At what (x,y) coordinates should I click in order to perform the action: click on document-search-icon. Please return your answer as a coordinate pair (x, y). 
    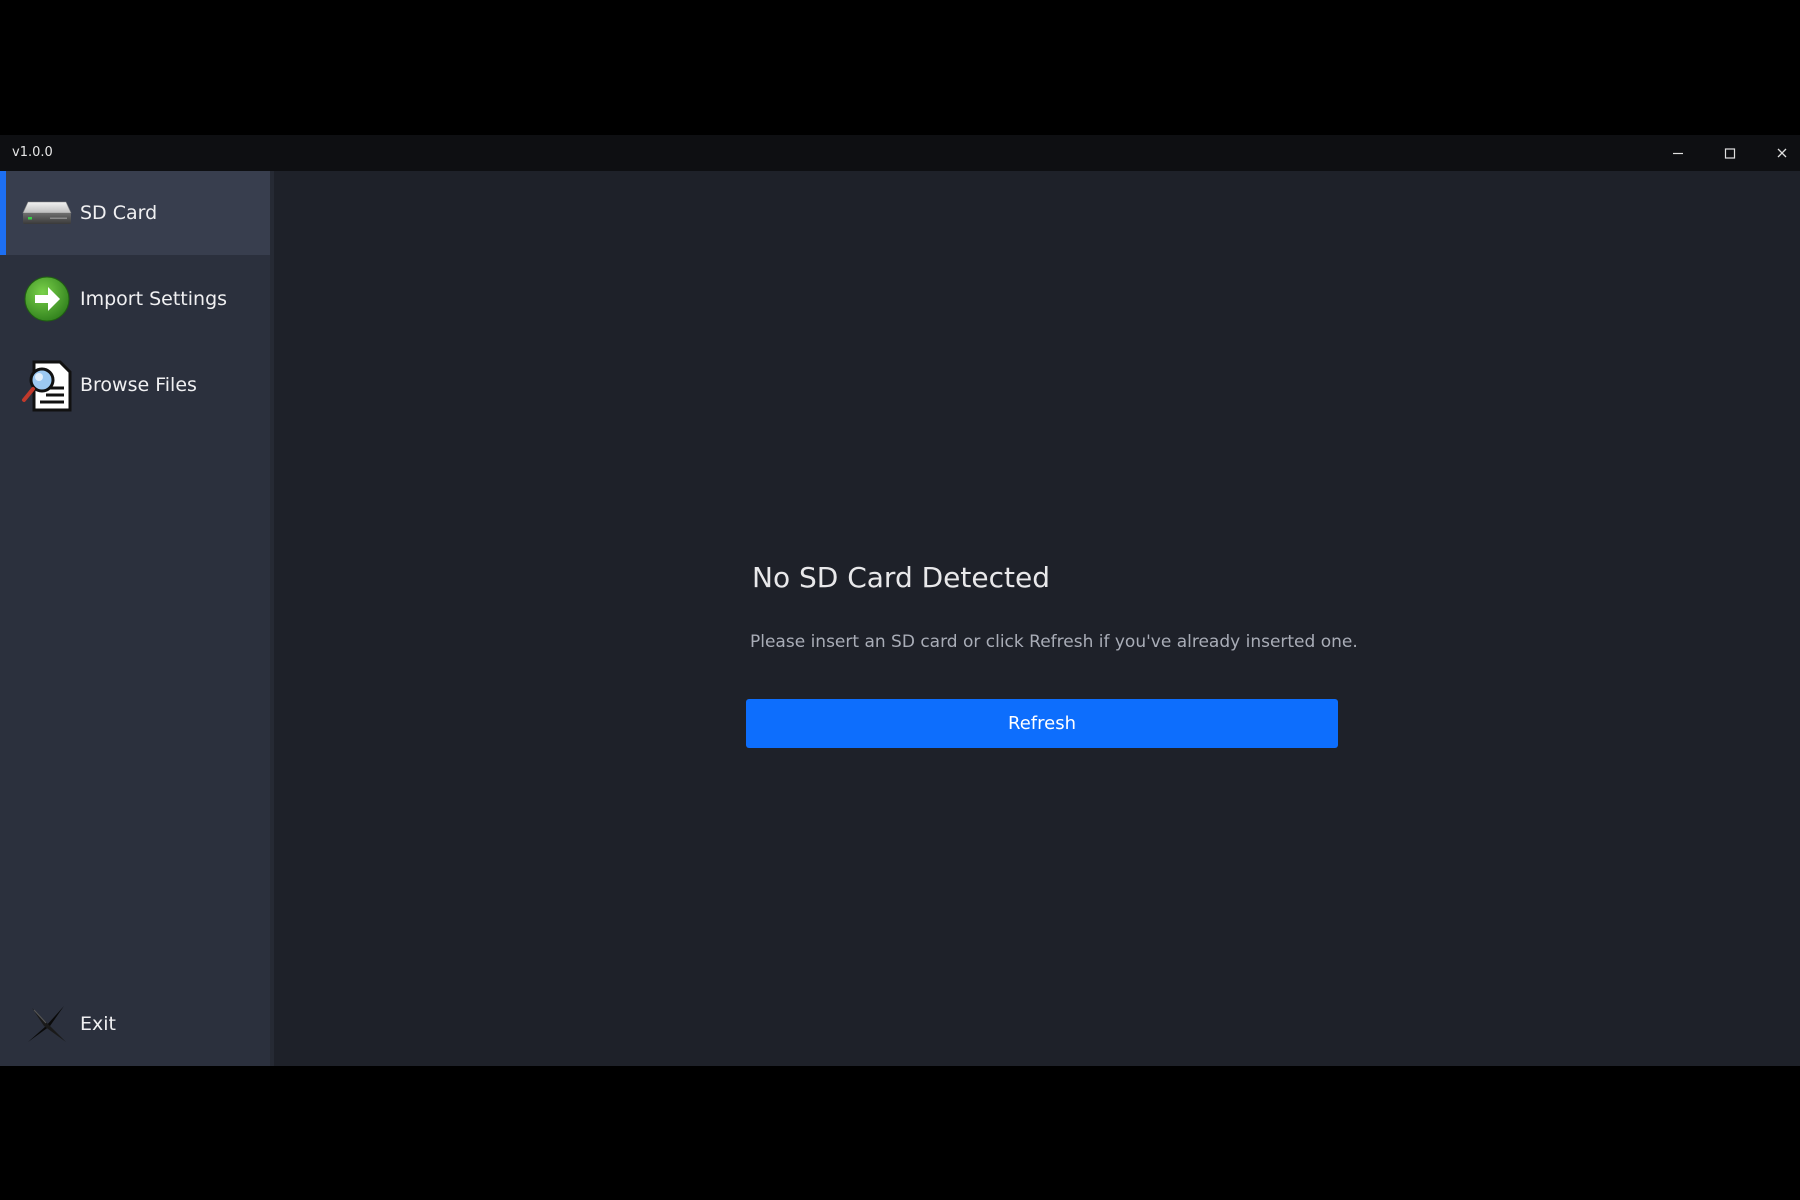
    Looking at the image, I should click on (47, 385).